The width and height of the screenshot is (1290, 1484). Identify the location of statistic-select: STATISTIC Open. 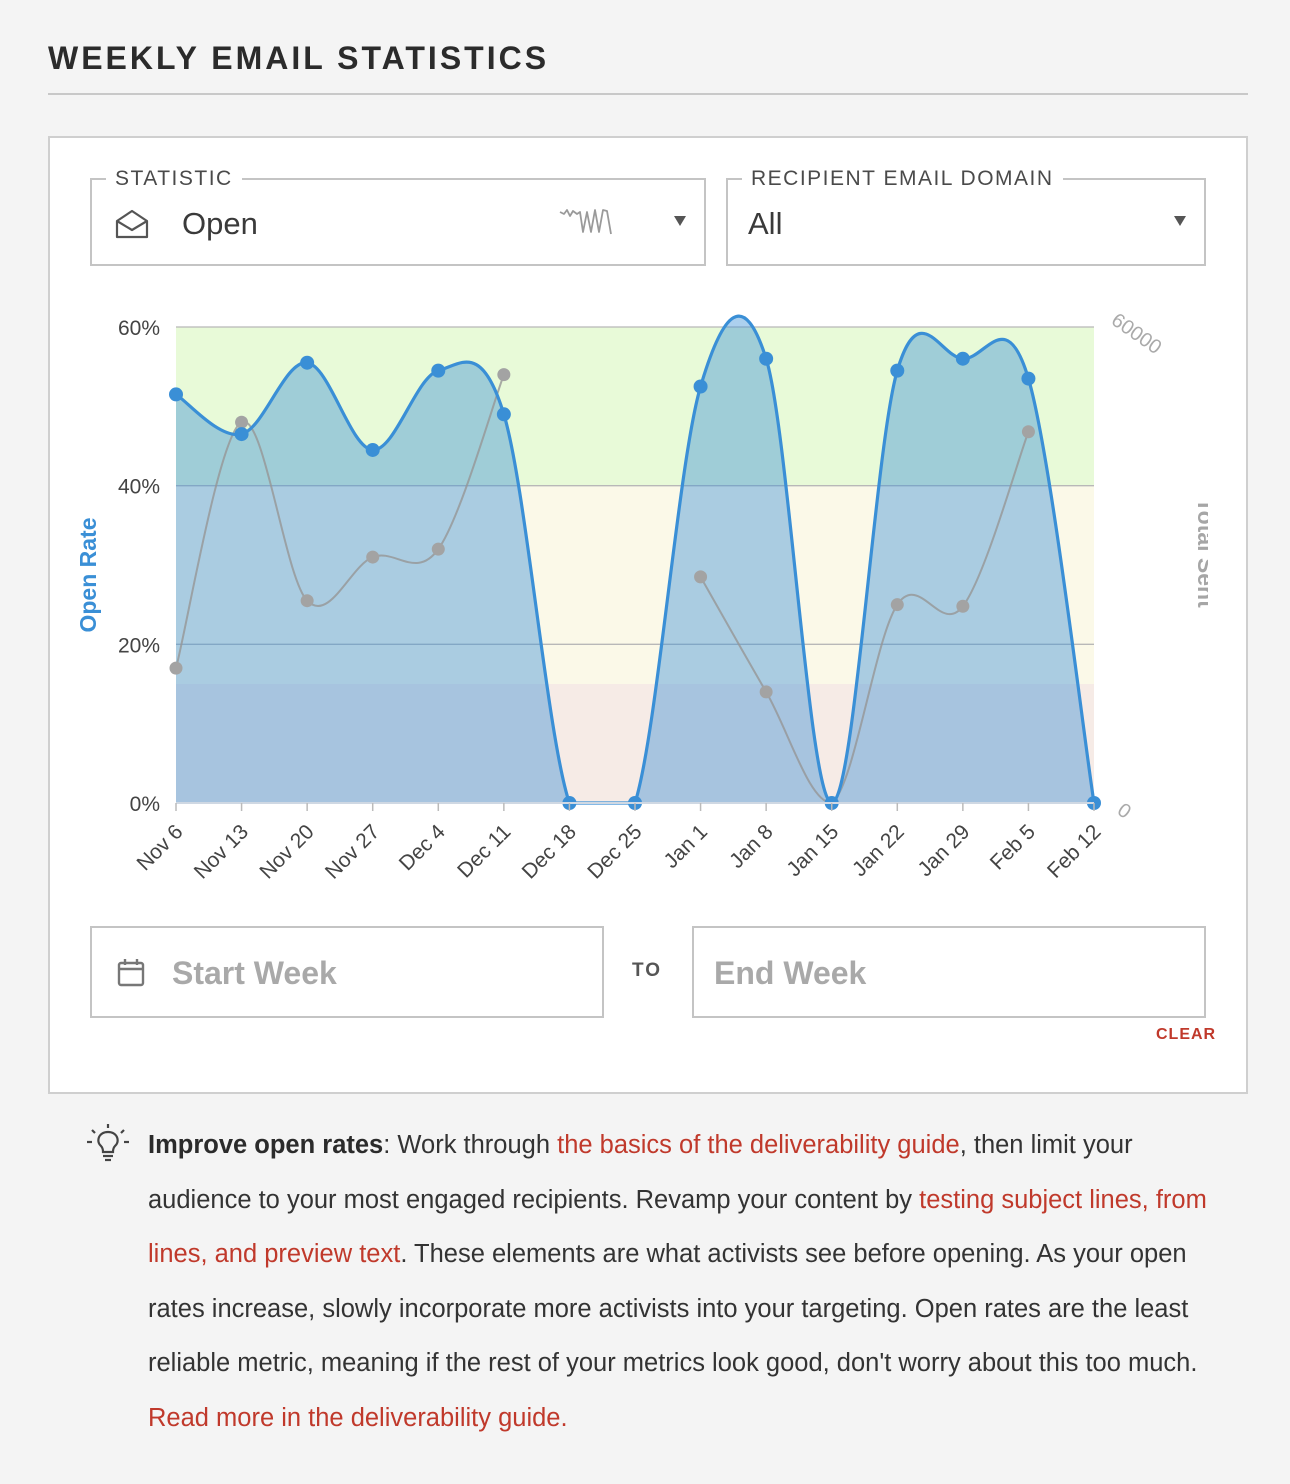
(398, 216).